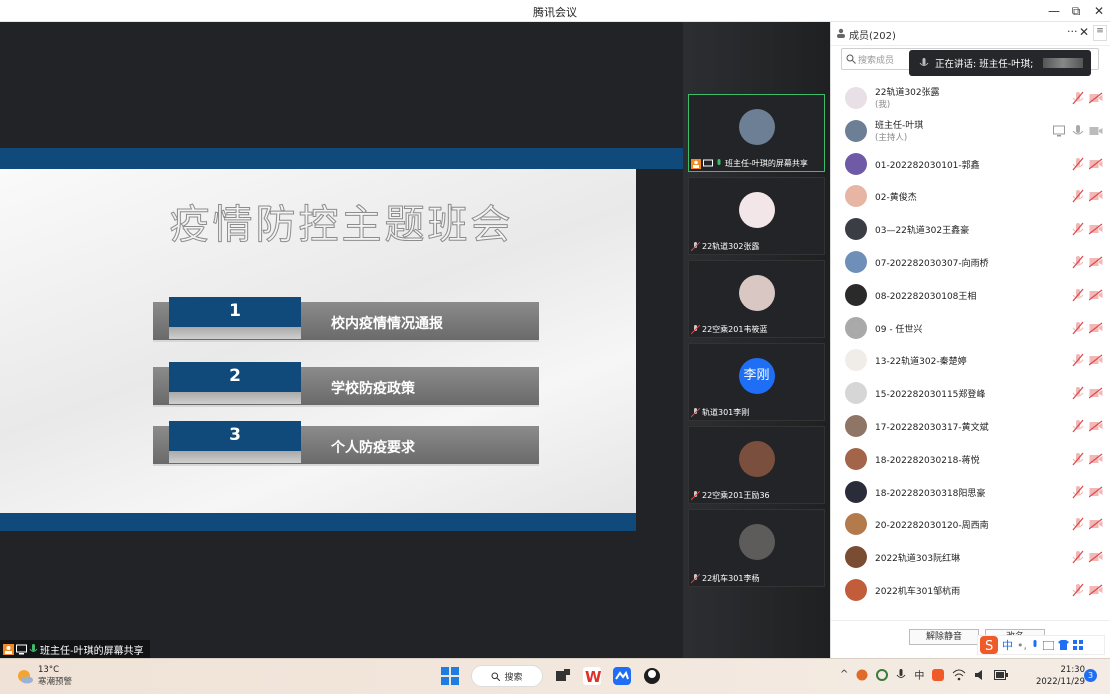  What do you see at coordinates (862, 675) in the screenshot?
I see `qq-tray-icon` at bounding box center [862, 675].